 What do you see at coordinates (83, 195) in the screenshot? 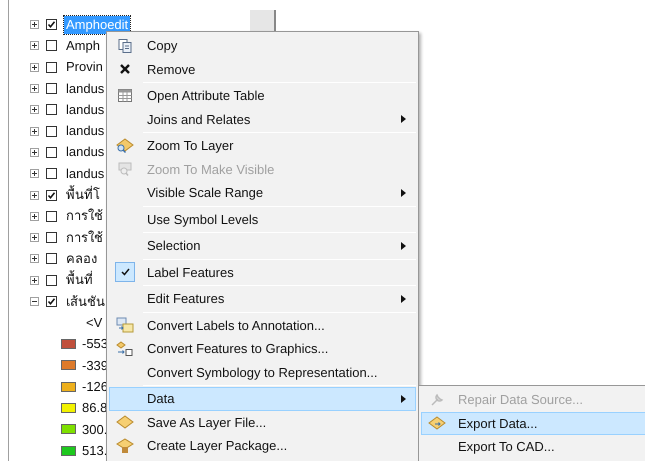
I see `layer-name: พื้นที่โ` at bounding box center [83, 195].